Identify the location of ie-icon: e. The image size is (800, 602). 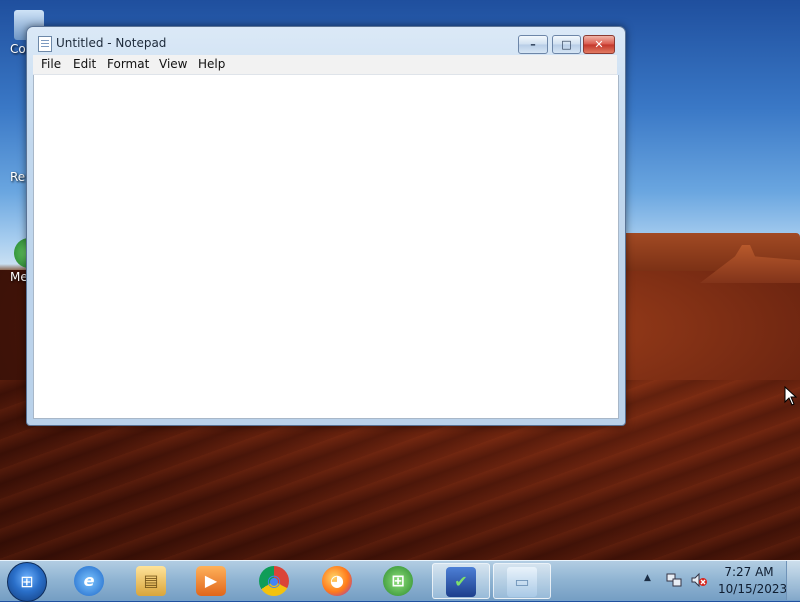
(89, 581).